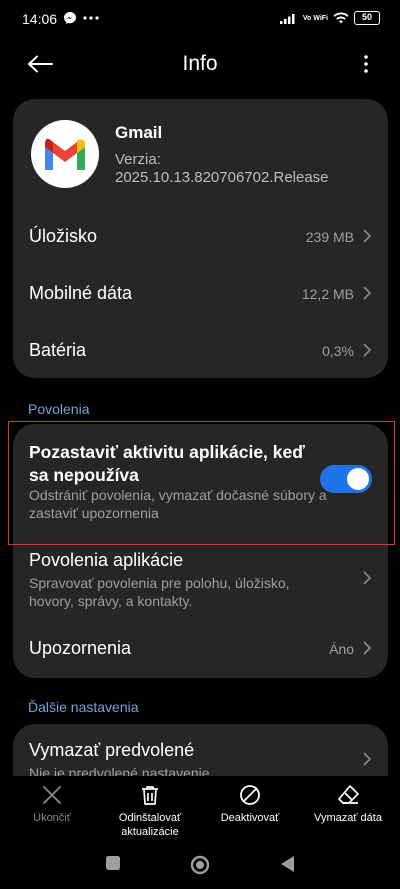 This screenshot has height=889, width=400. What do you see at coordinates (91, 18) in the screenshot?
I see `more-notifications-icon` at bounding box center [91, 18].